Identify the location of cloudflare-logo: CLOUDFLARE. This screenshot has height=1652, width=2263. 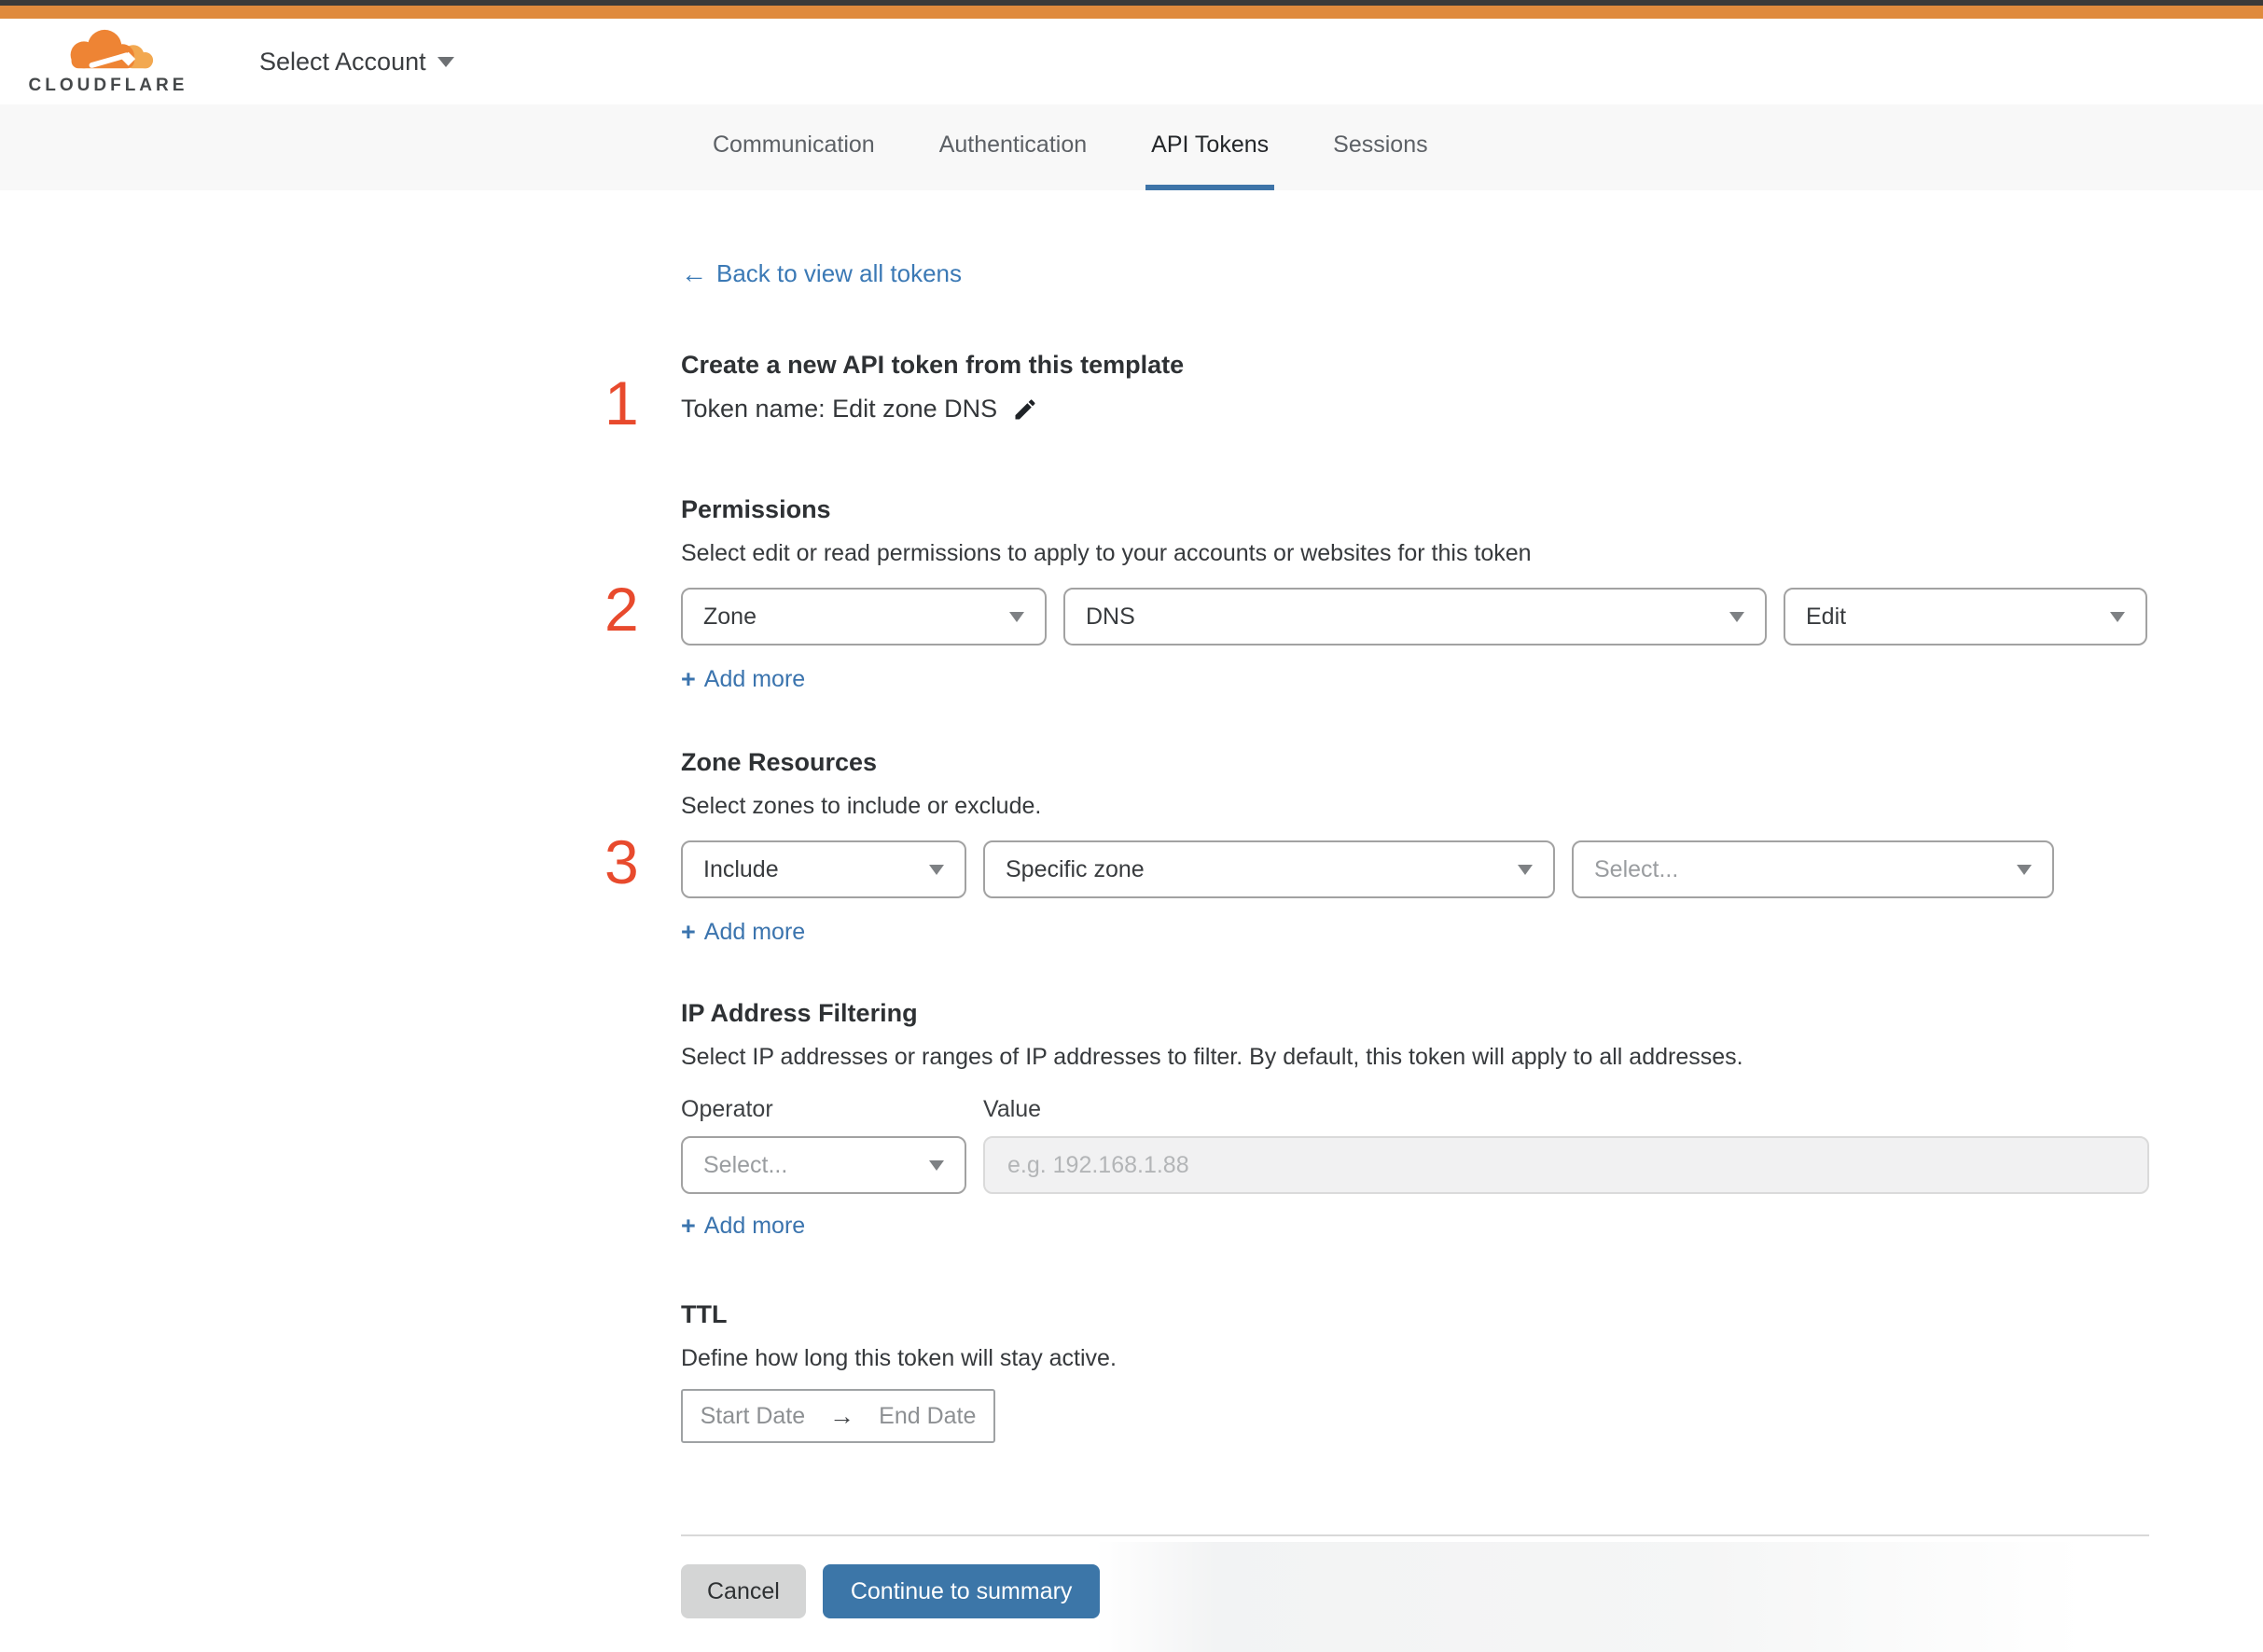
(108, 62).